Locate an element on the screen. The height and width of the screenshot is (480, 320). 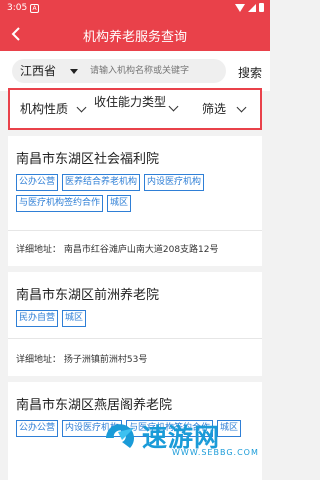
institution-name: 南昌市东湖区社会福利院 is located at coordinates (88, 159).